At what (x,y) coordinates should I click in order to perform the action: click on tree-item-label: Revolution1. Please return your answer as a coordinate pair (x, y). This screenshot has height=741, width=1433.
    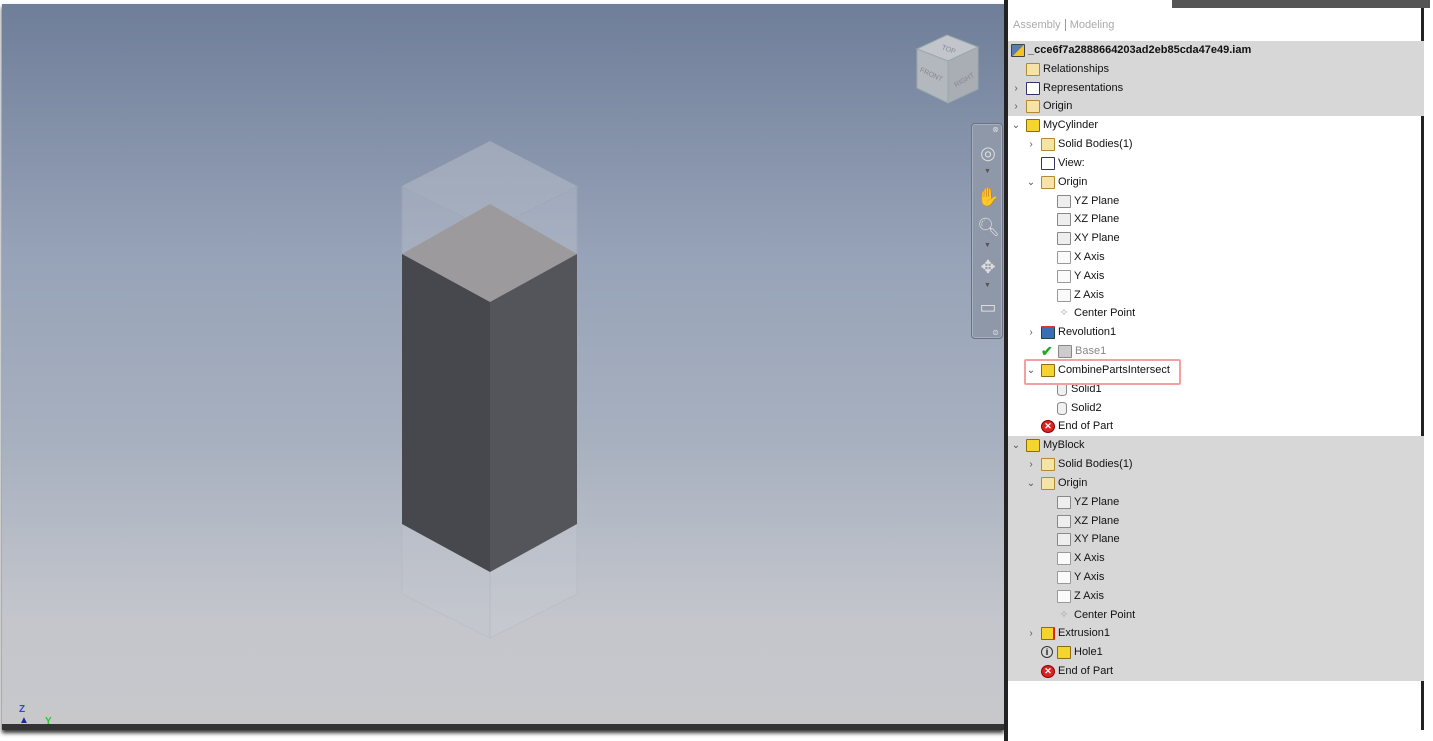
    Looking at the image, I should click on (1087, 332).